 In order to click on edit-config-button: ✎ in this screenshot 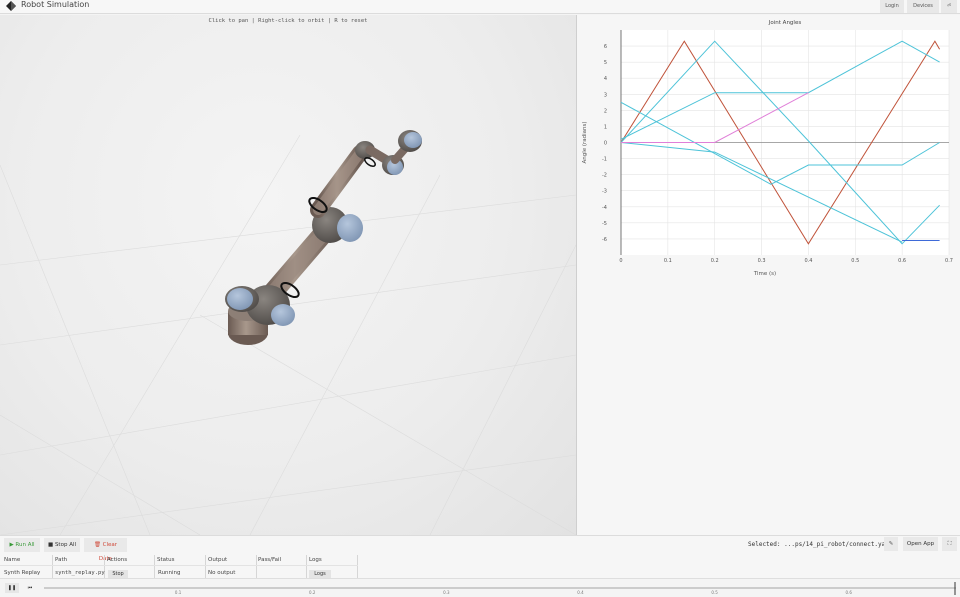, I will do `click(891, 544)`.